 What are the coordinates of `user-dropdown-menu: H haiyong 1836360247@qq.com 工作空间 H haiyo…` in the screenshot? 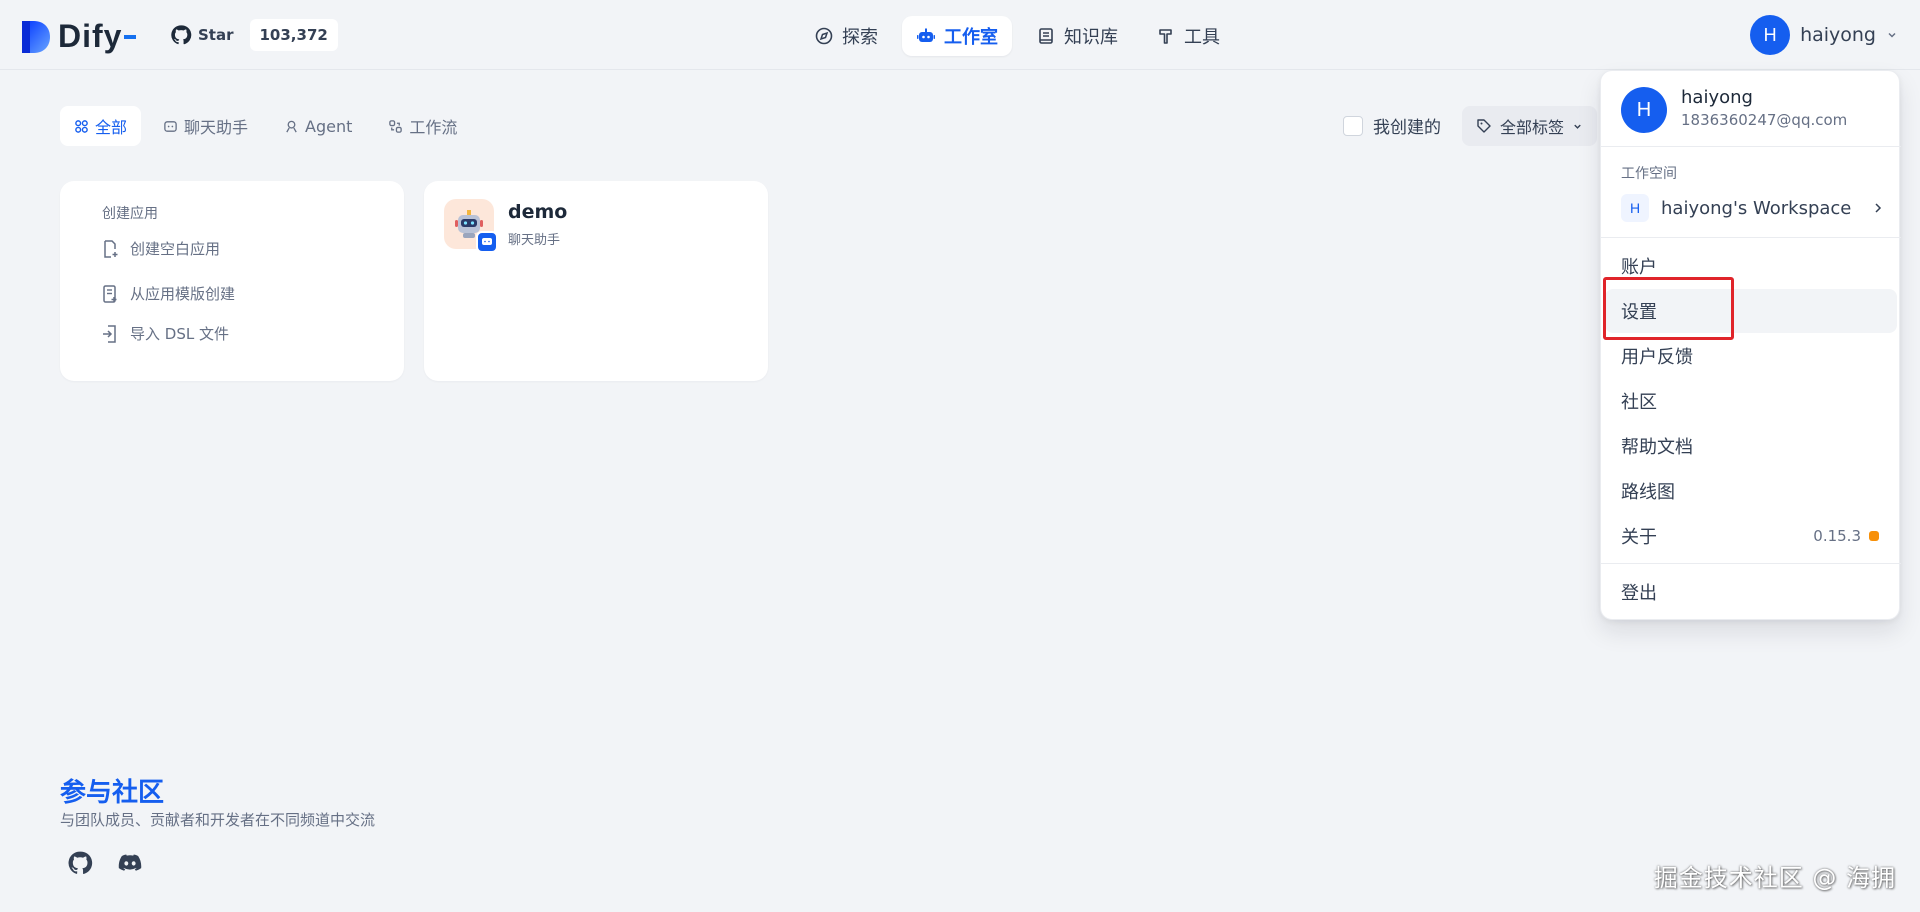 It's located at (1750, 345).